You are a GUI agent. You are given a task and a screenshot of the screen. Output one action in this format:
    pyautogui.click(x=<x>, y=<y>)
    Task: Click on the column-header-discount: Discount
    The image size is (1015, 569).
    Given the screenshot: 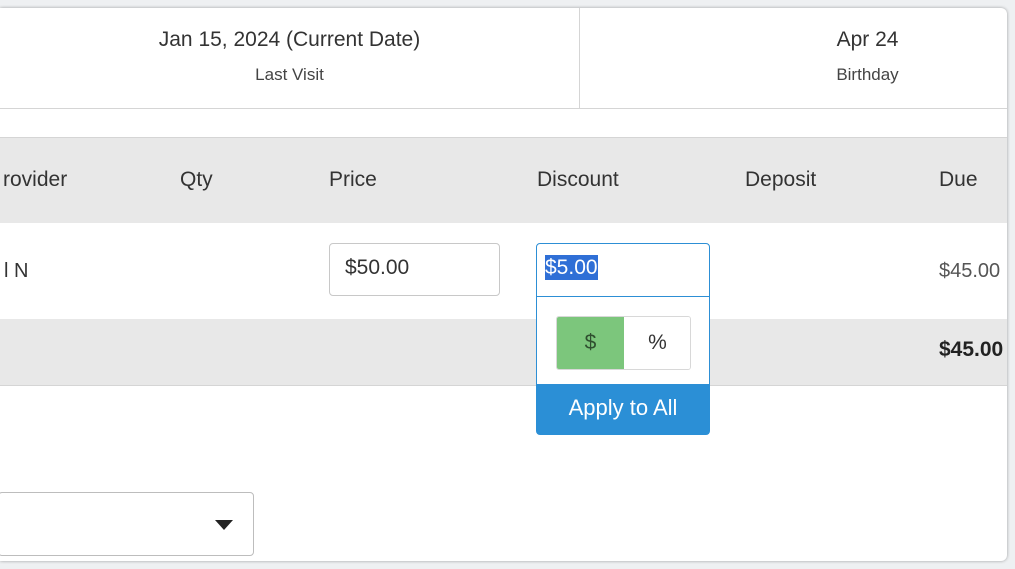 What is the action you would take?
    pyautogui.click(x=578, y=179)
    